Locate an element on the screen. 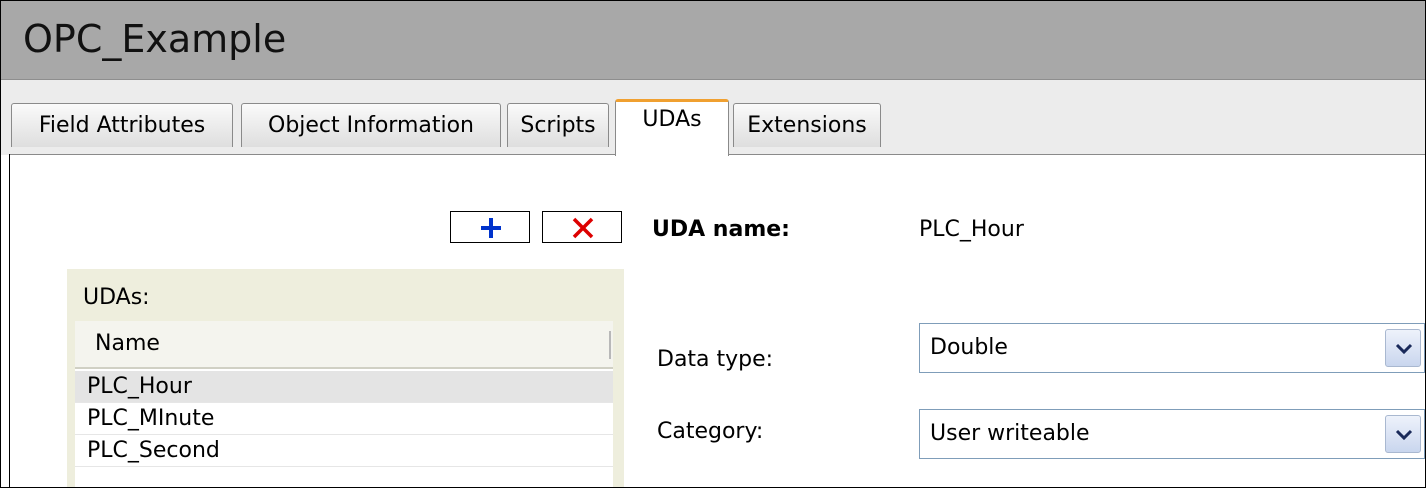  data-type-label: Data type: is located at coordinates (715, 359).